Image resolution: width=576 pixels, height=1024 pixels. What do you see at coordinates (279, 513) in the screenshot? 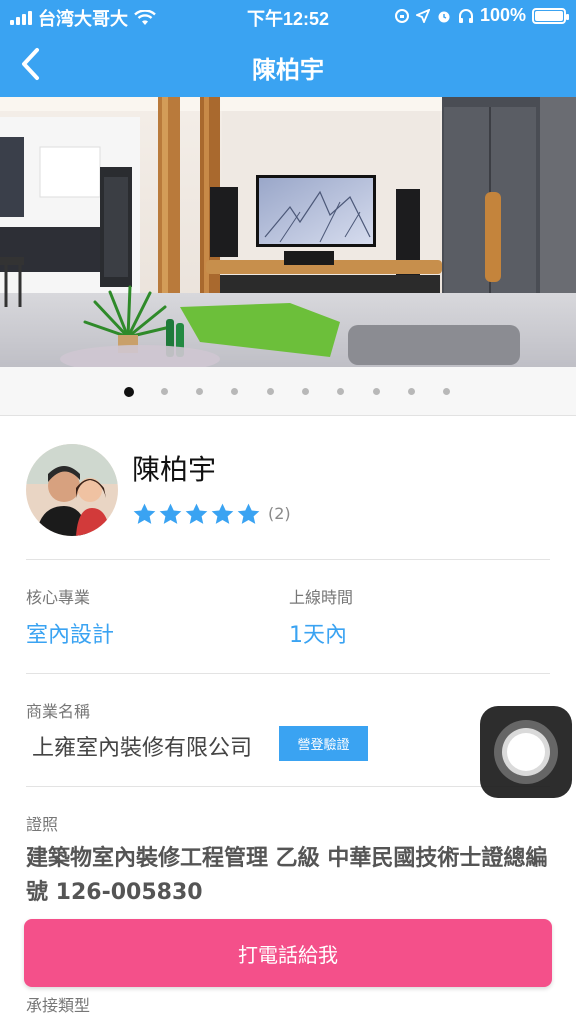
I see `rating-count: (2)` at bounding box center [279, 513].